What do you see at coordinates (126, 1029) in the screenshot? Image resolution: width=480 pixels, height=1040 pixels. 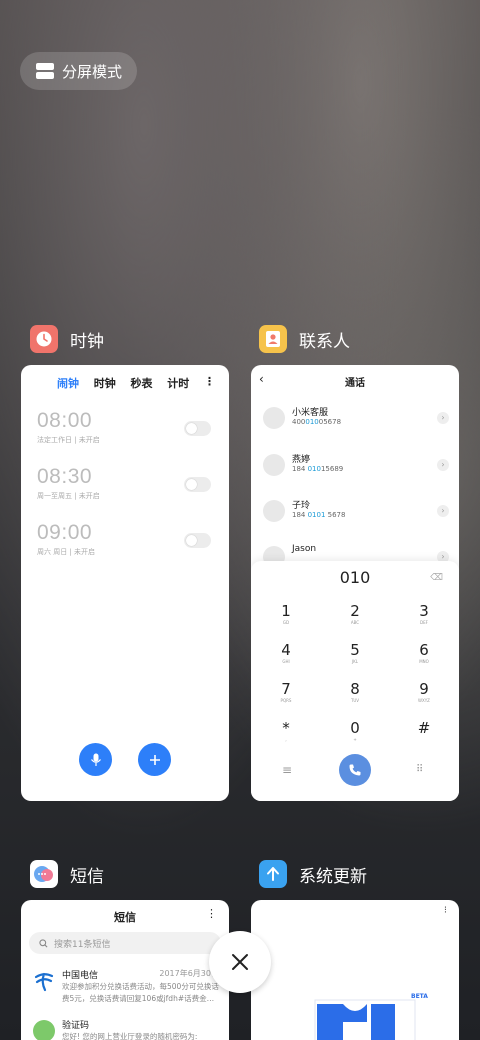 I see `message-row: 验证码 您好! 您的网上营业厅登录的随机密码为:` at bounding box center [126, 1029].